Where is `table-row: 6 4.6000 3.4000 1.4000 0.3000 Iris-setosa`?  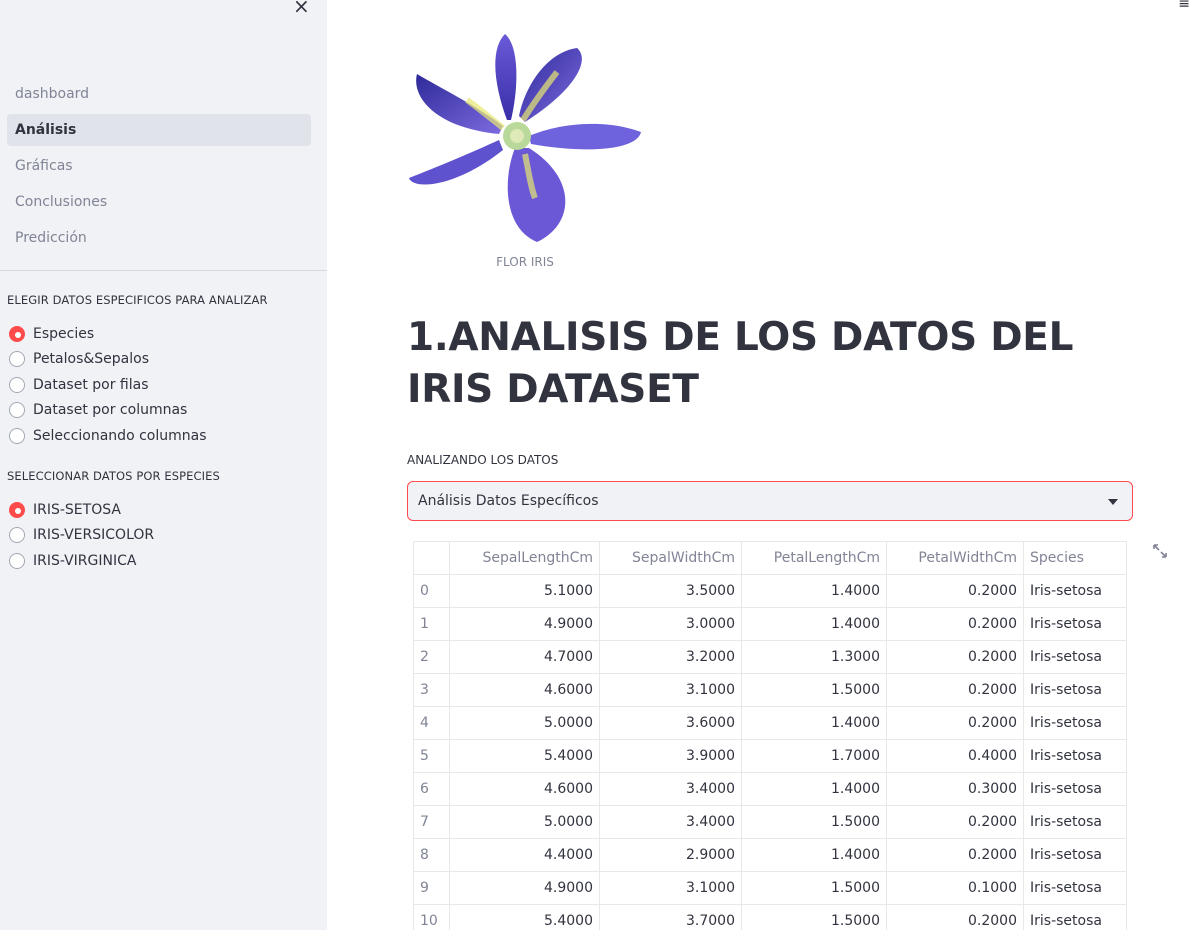
table-row: 6 4.6000 3.4000 1.4000 0.3000 Iris-setosa is located at coordinates (770, 789).